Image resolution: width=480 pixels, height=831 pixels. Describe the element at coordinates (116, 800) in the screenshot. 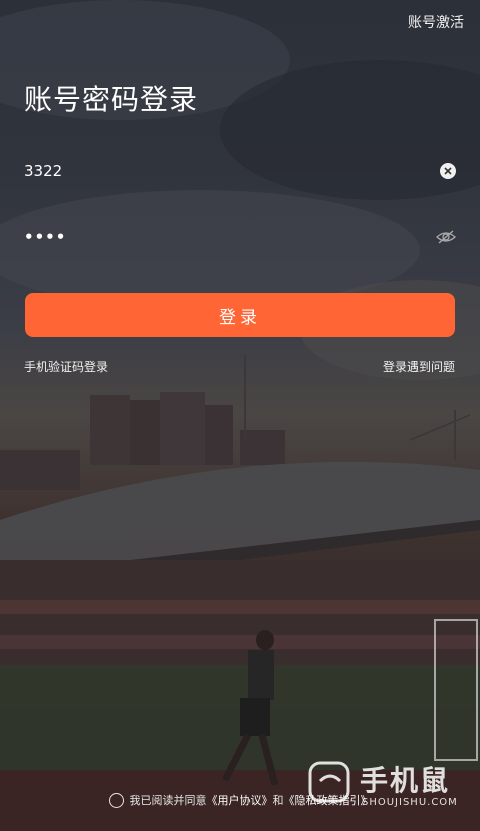

I see `radio-icon` at that location.